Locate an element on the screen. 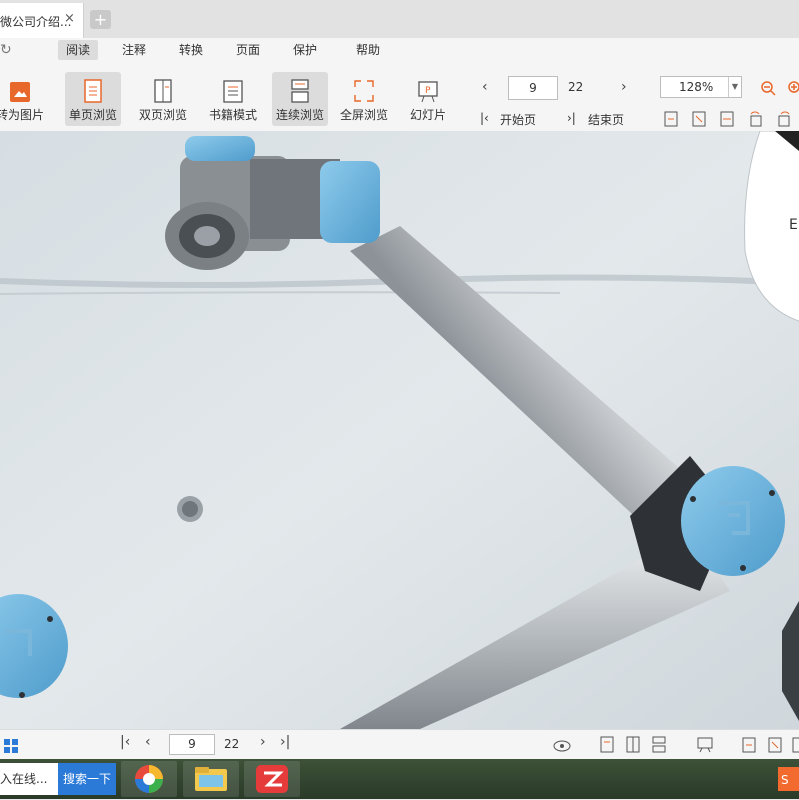  fullscreen-label: 全屏浏览 is located at coordinates (363, 115).